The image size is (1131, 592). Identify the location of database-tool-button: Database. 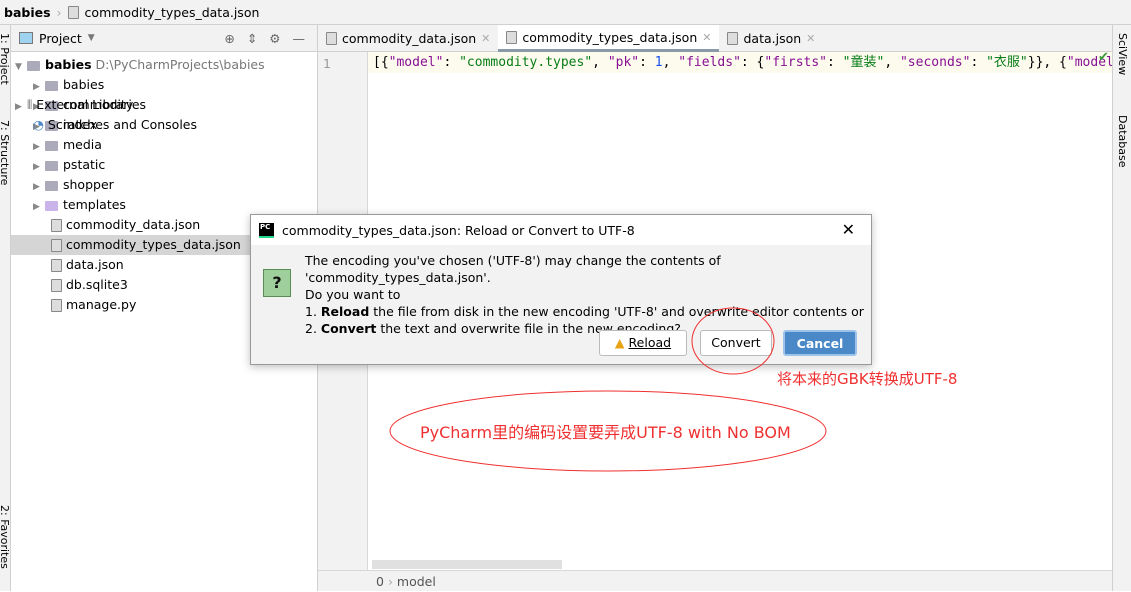
(1122, 141).